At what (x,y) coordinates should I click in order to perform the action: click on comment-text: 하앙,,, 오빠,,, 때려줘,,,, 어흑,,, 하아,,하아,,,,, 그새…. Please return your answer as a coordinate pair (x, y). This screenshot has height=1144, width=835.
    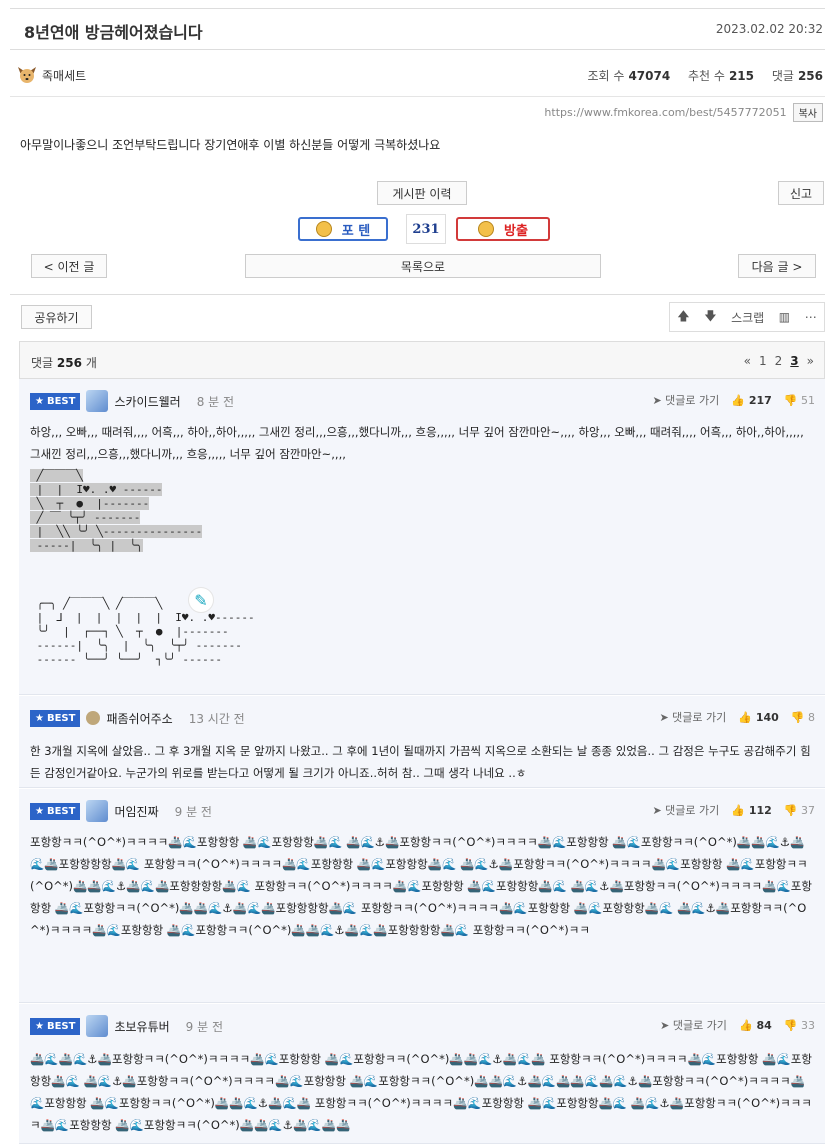
    Looking at the image, I should click on (417, 443).